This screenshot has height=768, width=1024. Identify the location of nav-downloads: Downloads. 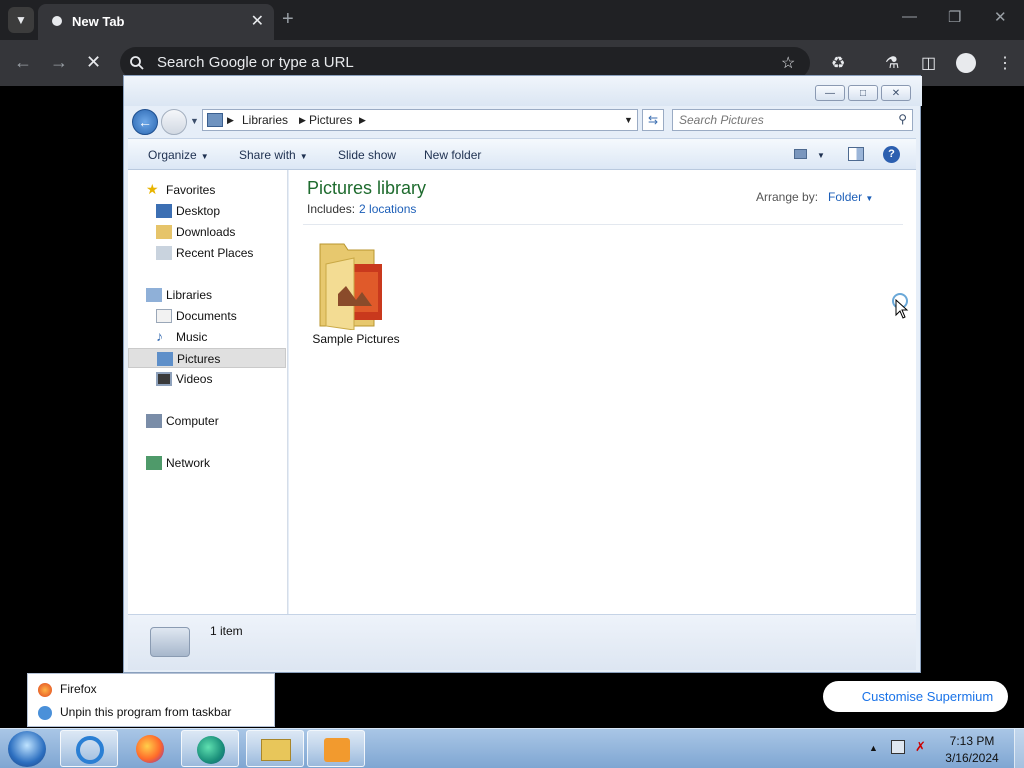
(207, 232).